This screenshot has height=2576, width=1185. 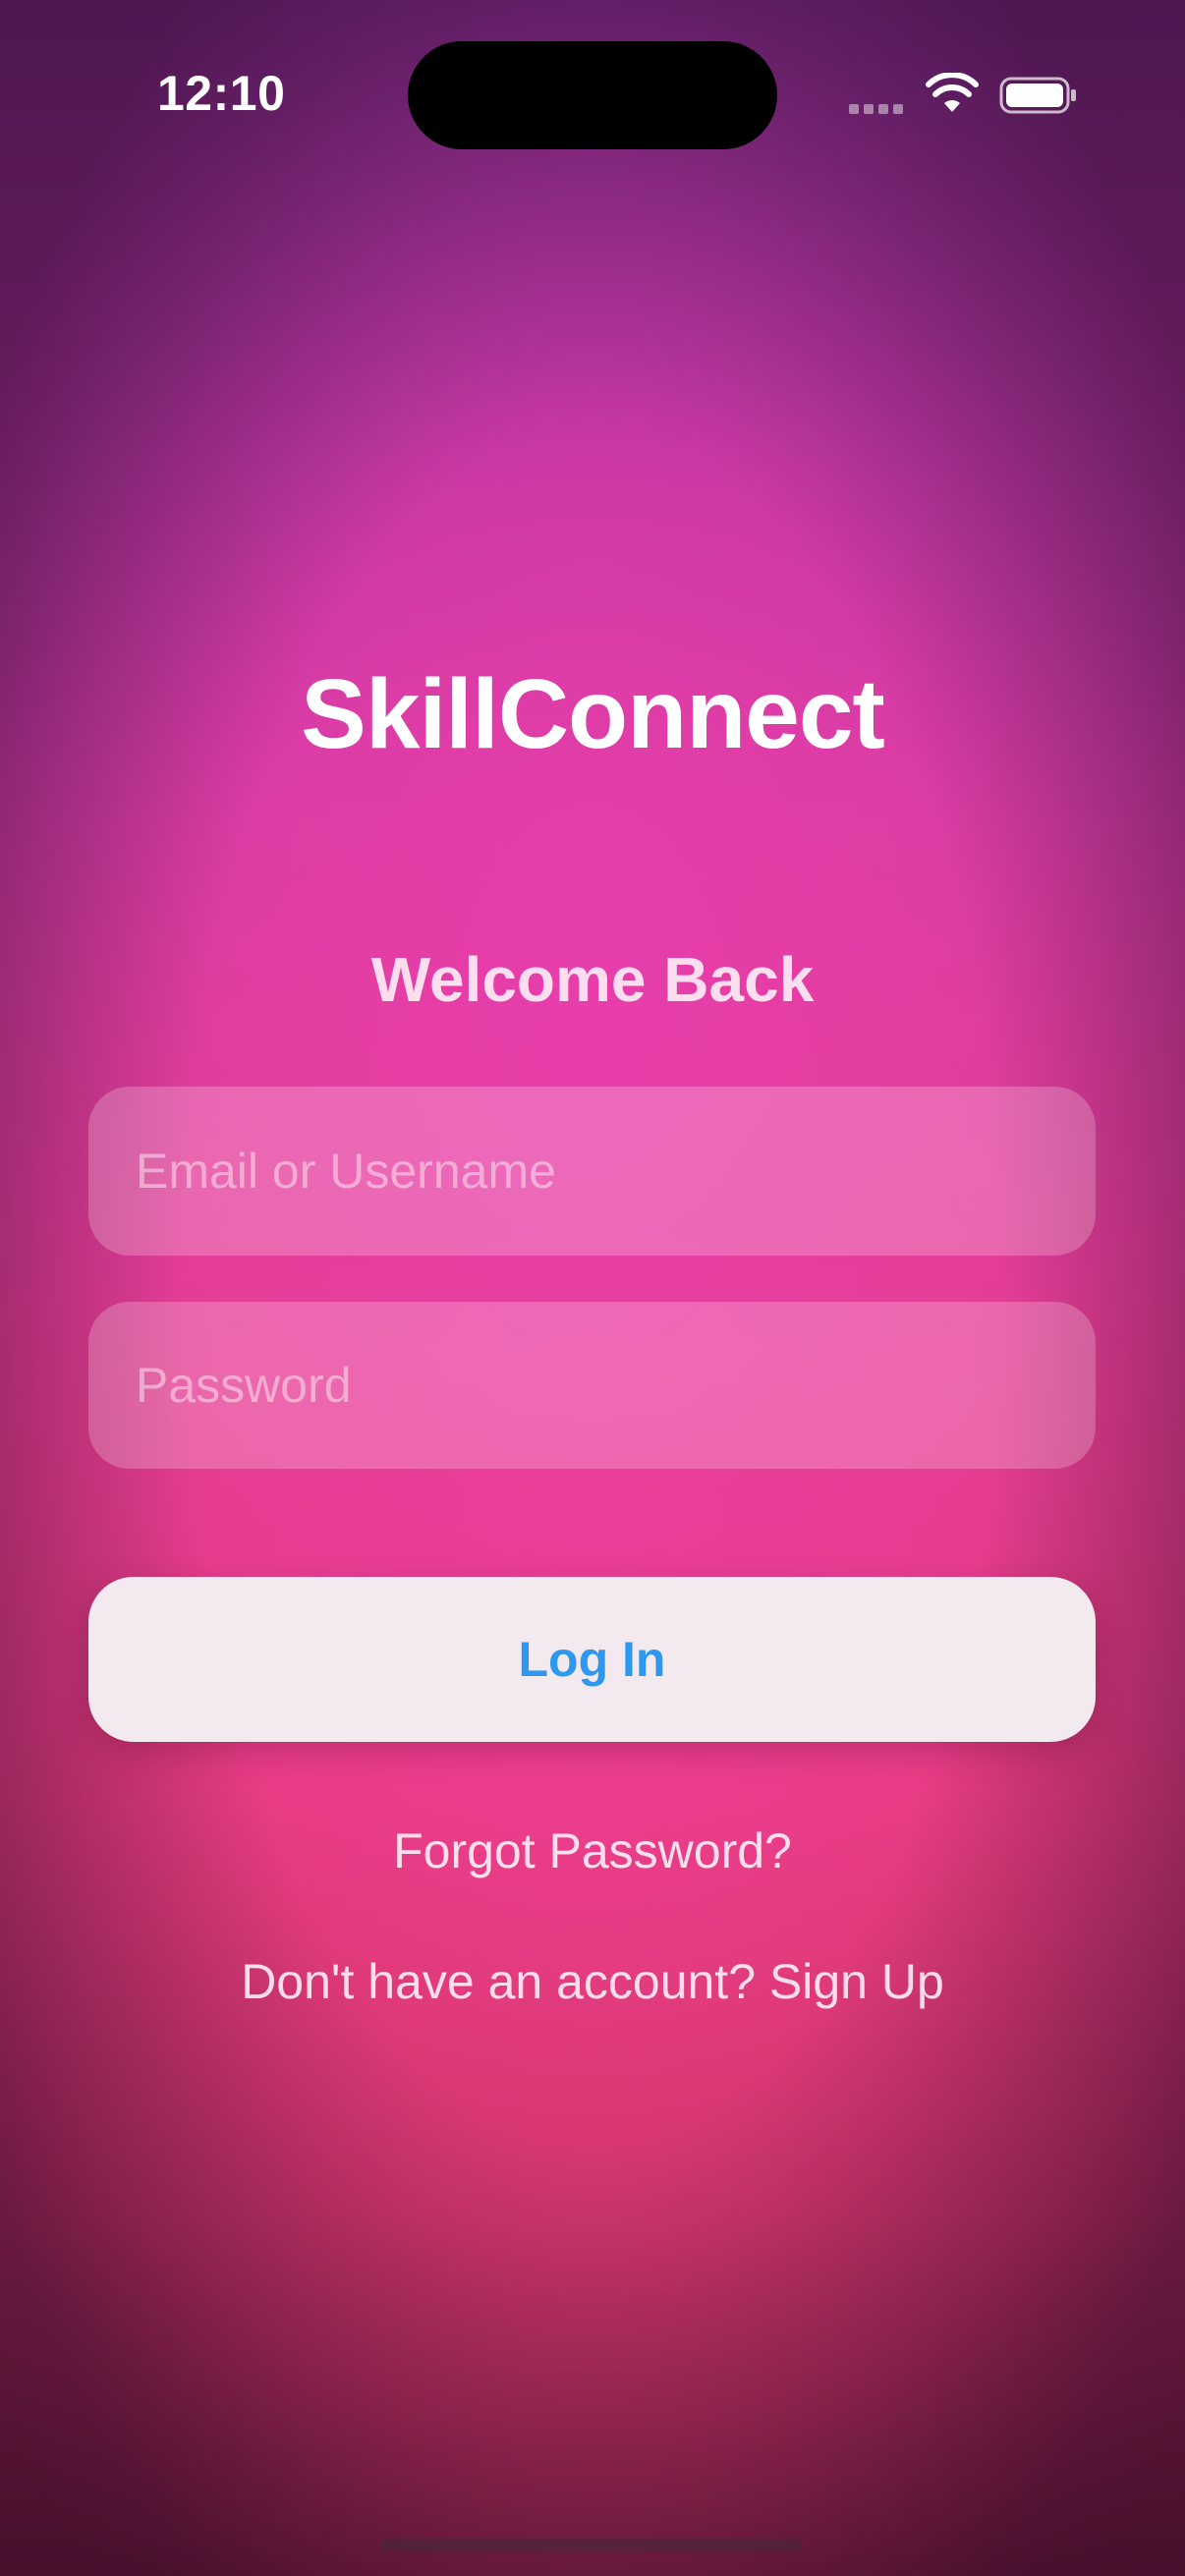 What do you see at coordinates (592, 1385) in the screenshot?
I see `password-input` at bounding box center [592, 1385].